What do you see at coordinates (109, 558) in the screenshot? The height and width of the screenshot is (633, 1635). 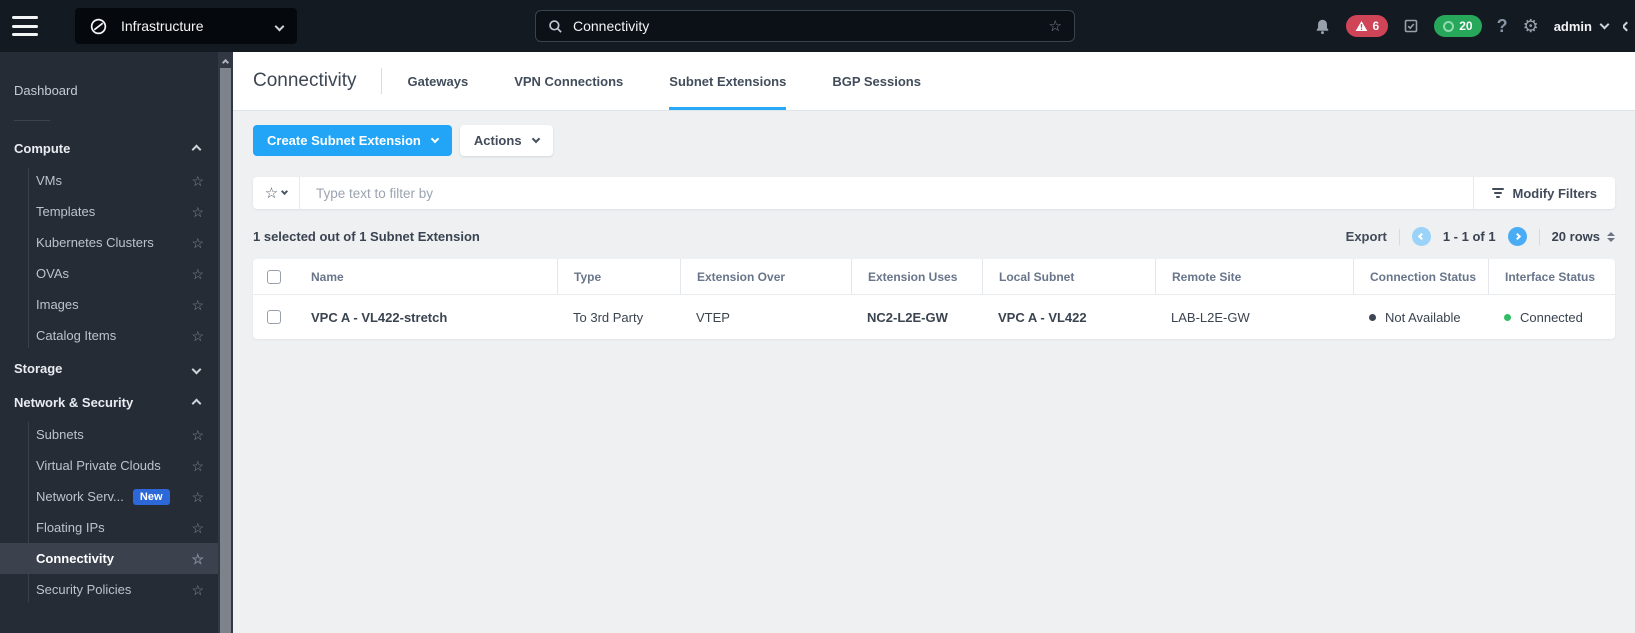 I see `sidebar-item-connectivity: Connectivity ☆` at bounding box center [109, 558].